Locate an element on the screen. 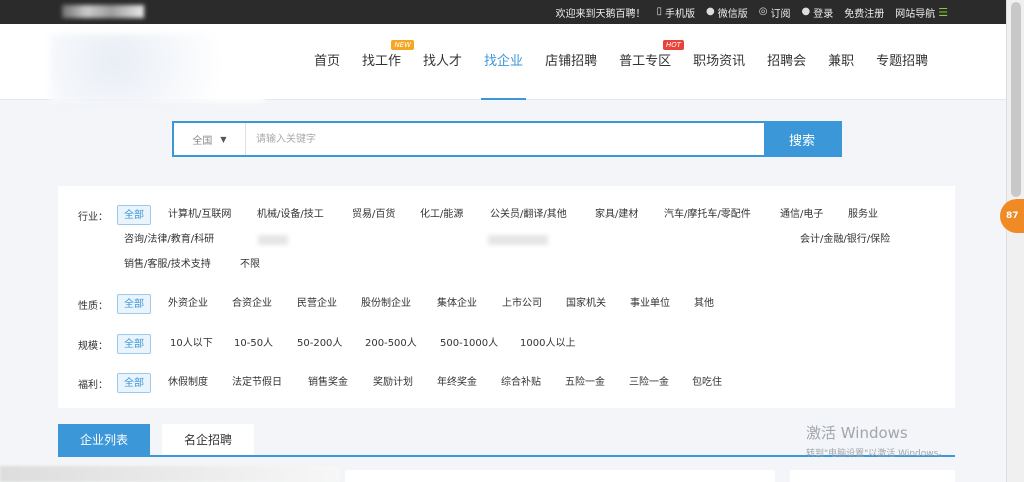  filter-label: 性质： is located at coordinates (93, 306).